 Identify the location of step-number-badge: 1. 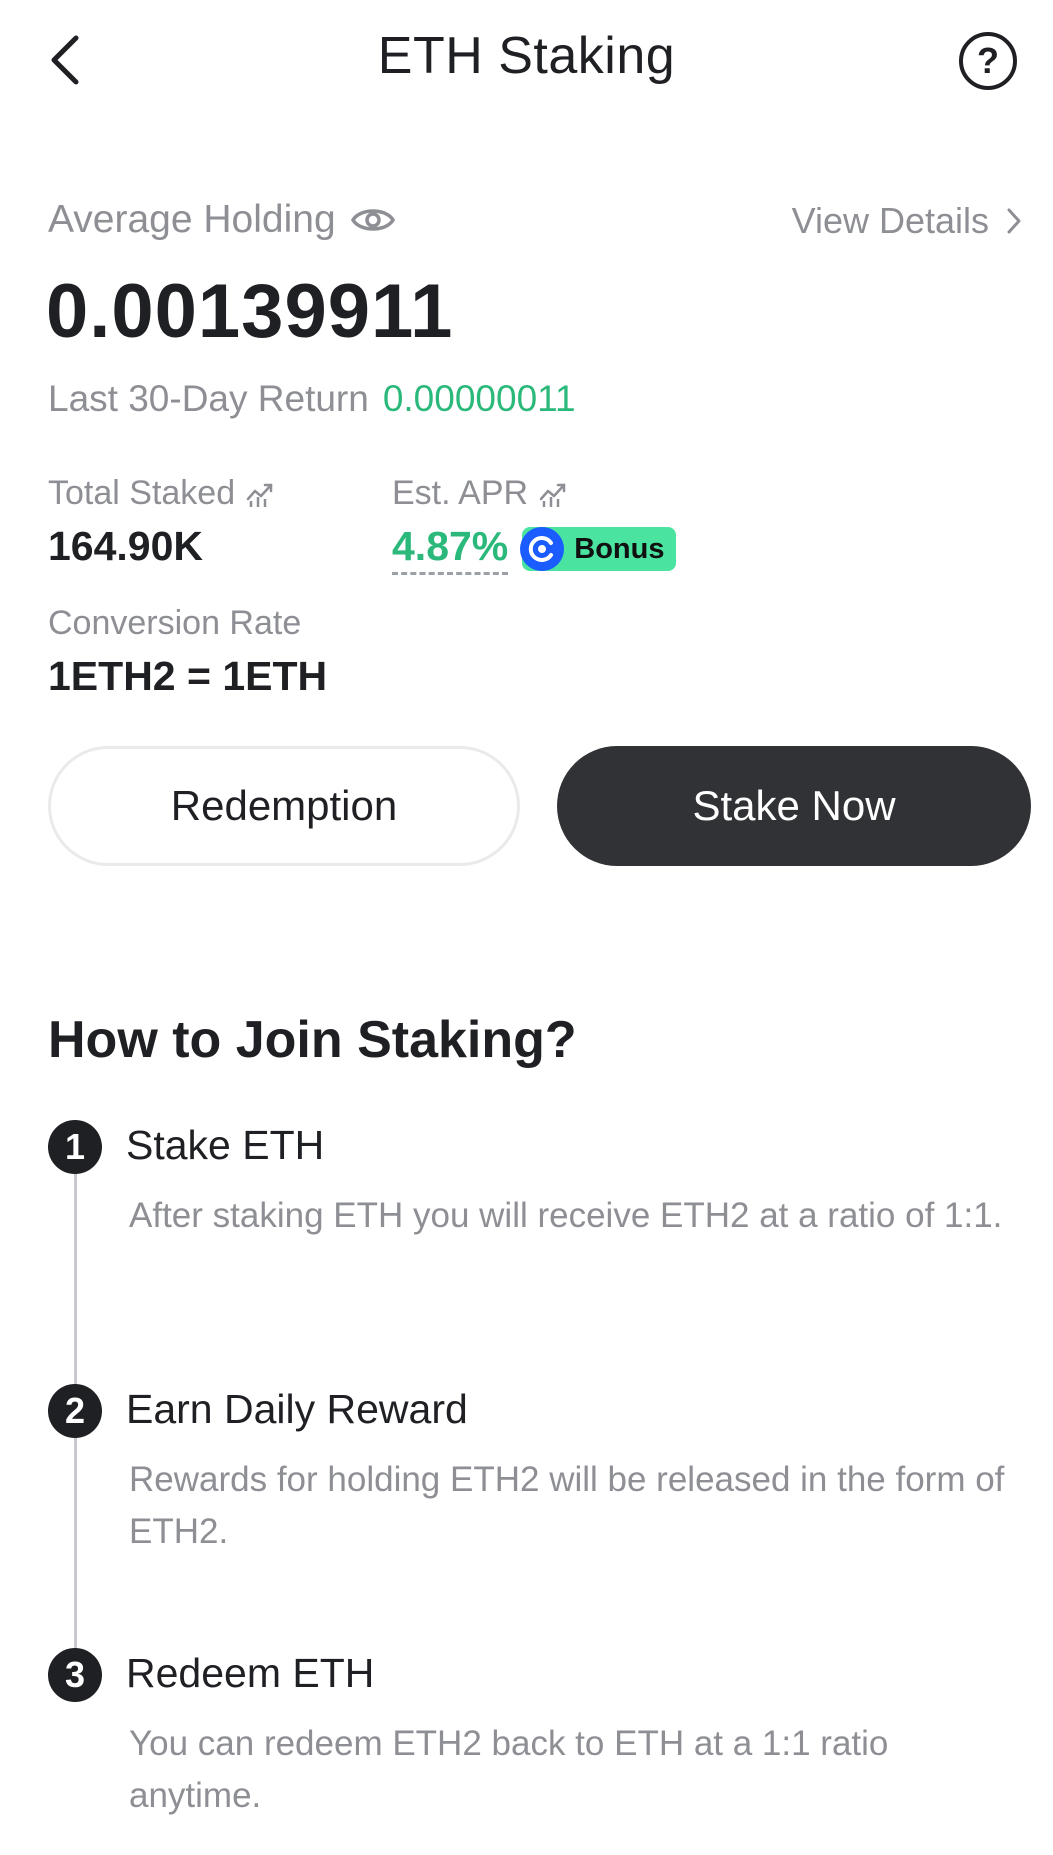
(75, 1147).